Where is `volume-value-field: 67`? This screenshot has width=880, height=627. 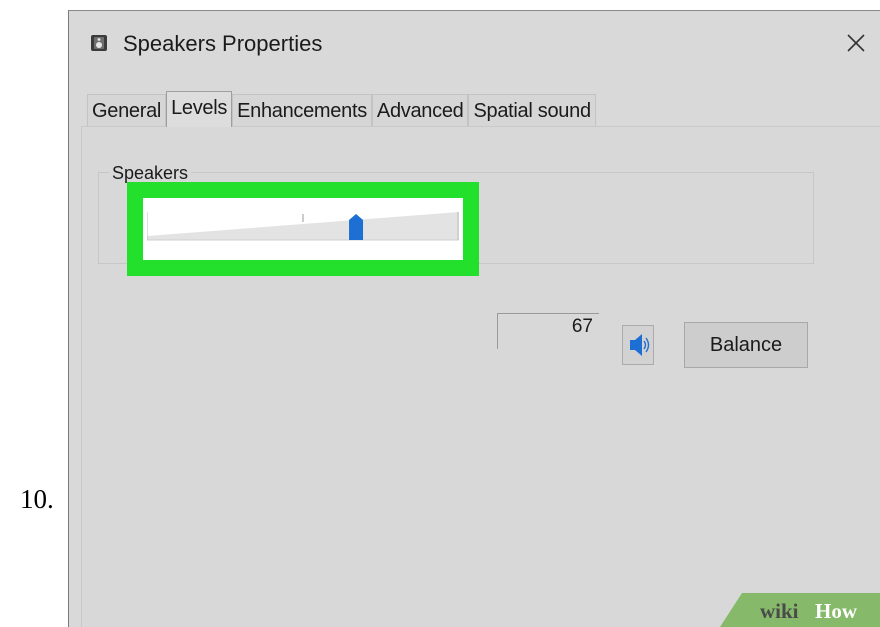 volume-value-field: 67 is located at coordinates (548, 331).